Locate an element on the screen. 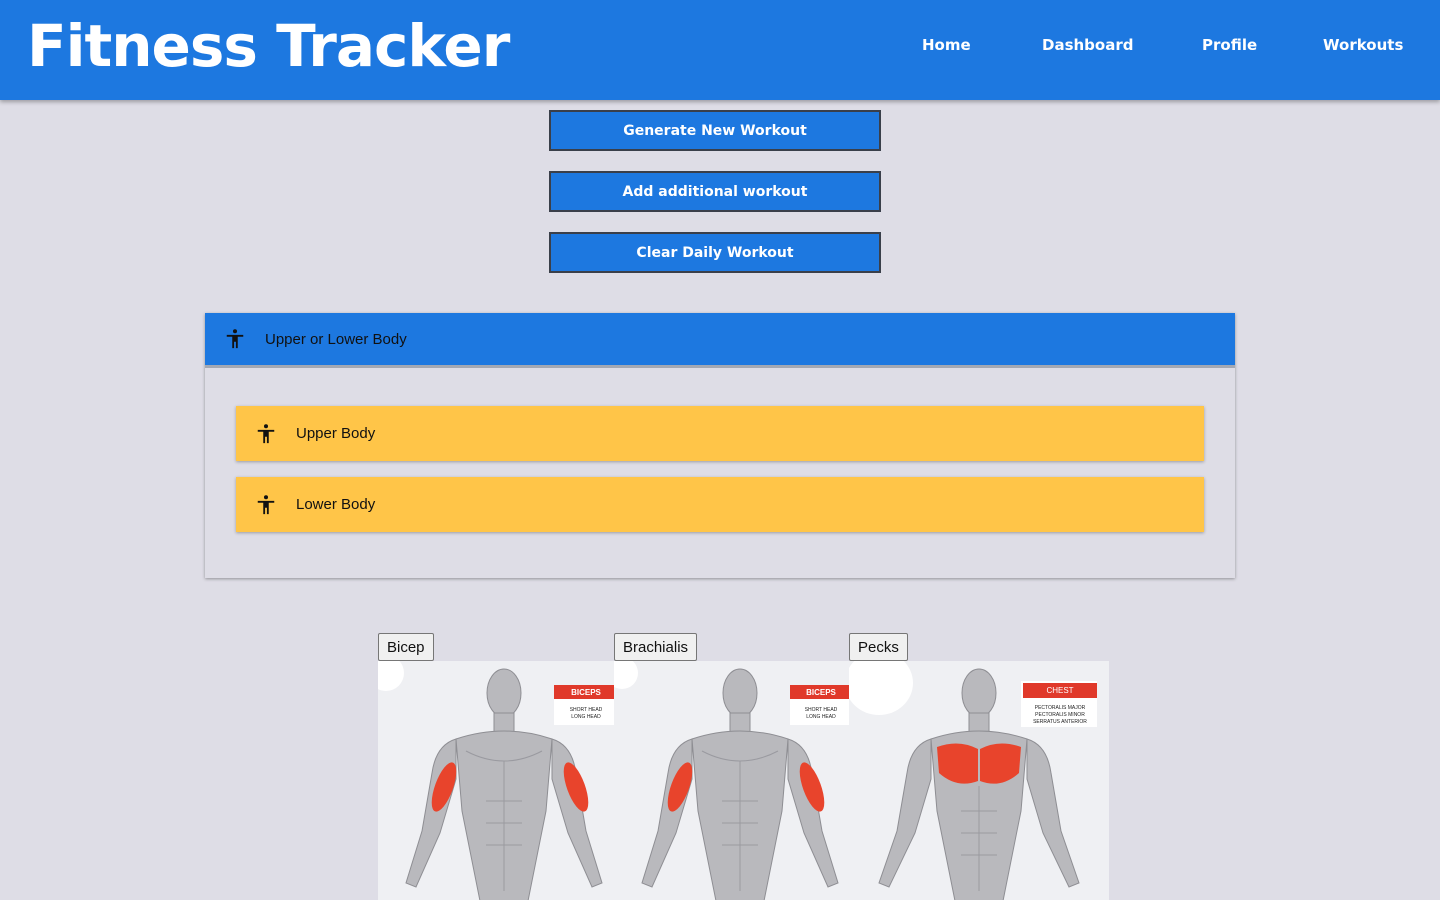 The height and width of the screenshot is (900, 1440). muscle-label-title: CHEST is located at coordinates (1059, 690).